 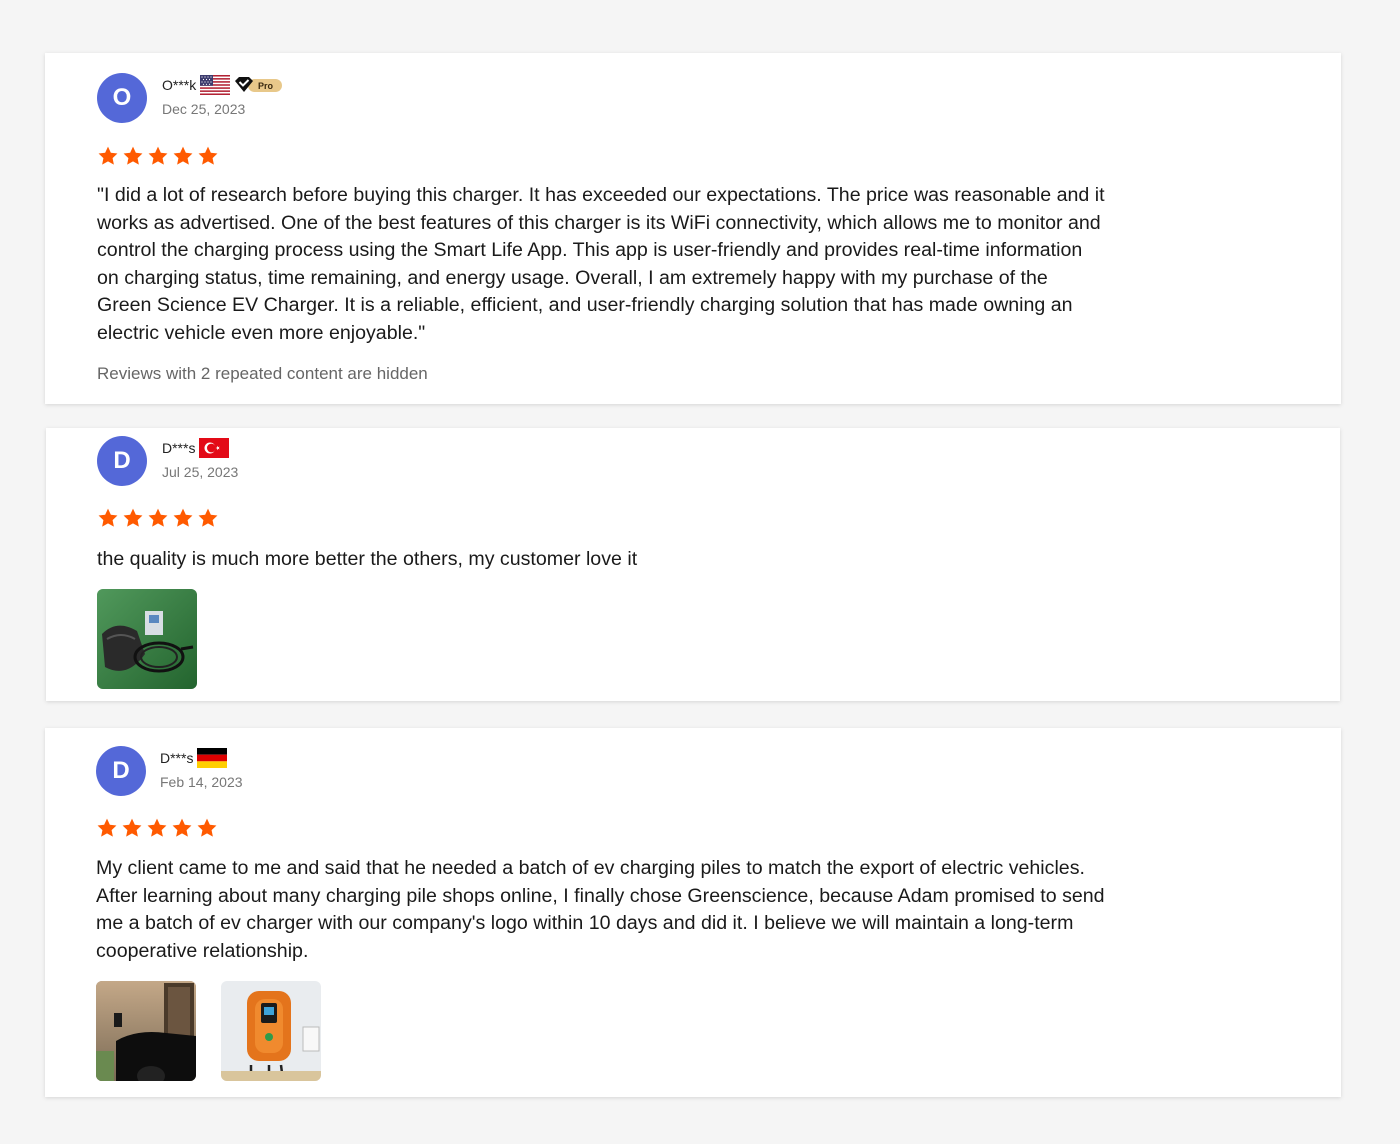 I want to click on turkey-flag-icon, so click(x=214, y=448).